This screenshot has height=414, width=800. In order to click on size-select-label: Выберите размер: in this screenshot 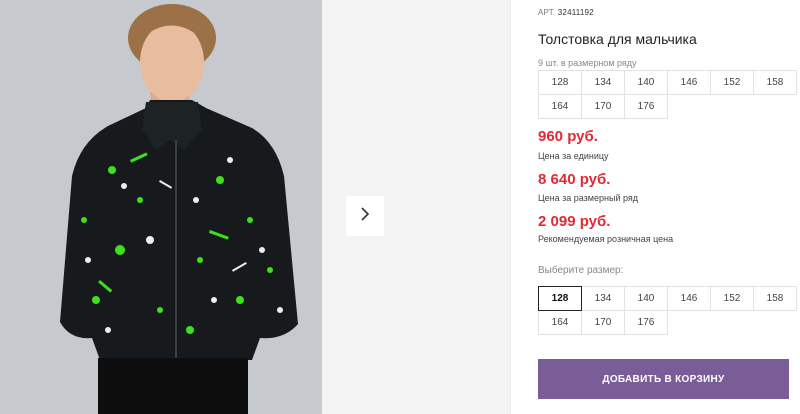, I will do `click(581, 270)`.